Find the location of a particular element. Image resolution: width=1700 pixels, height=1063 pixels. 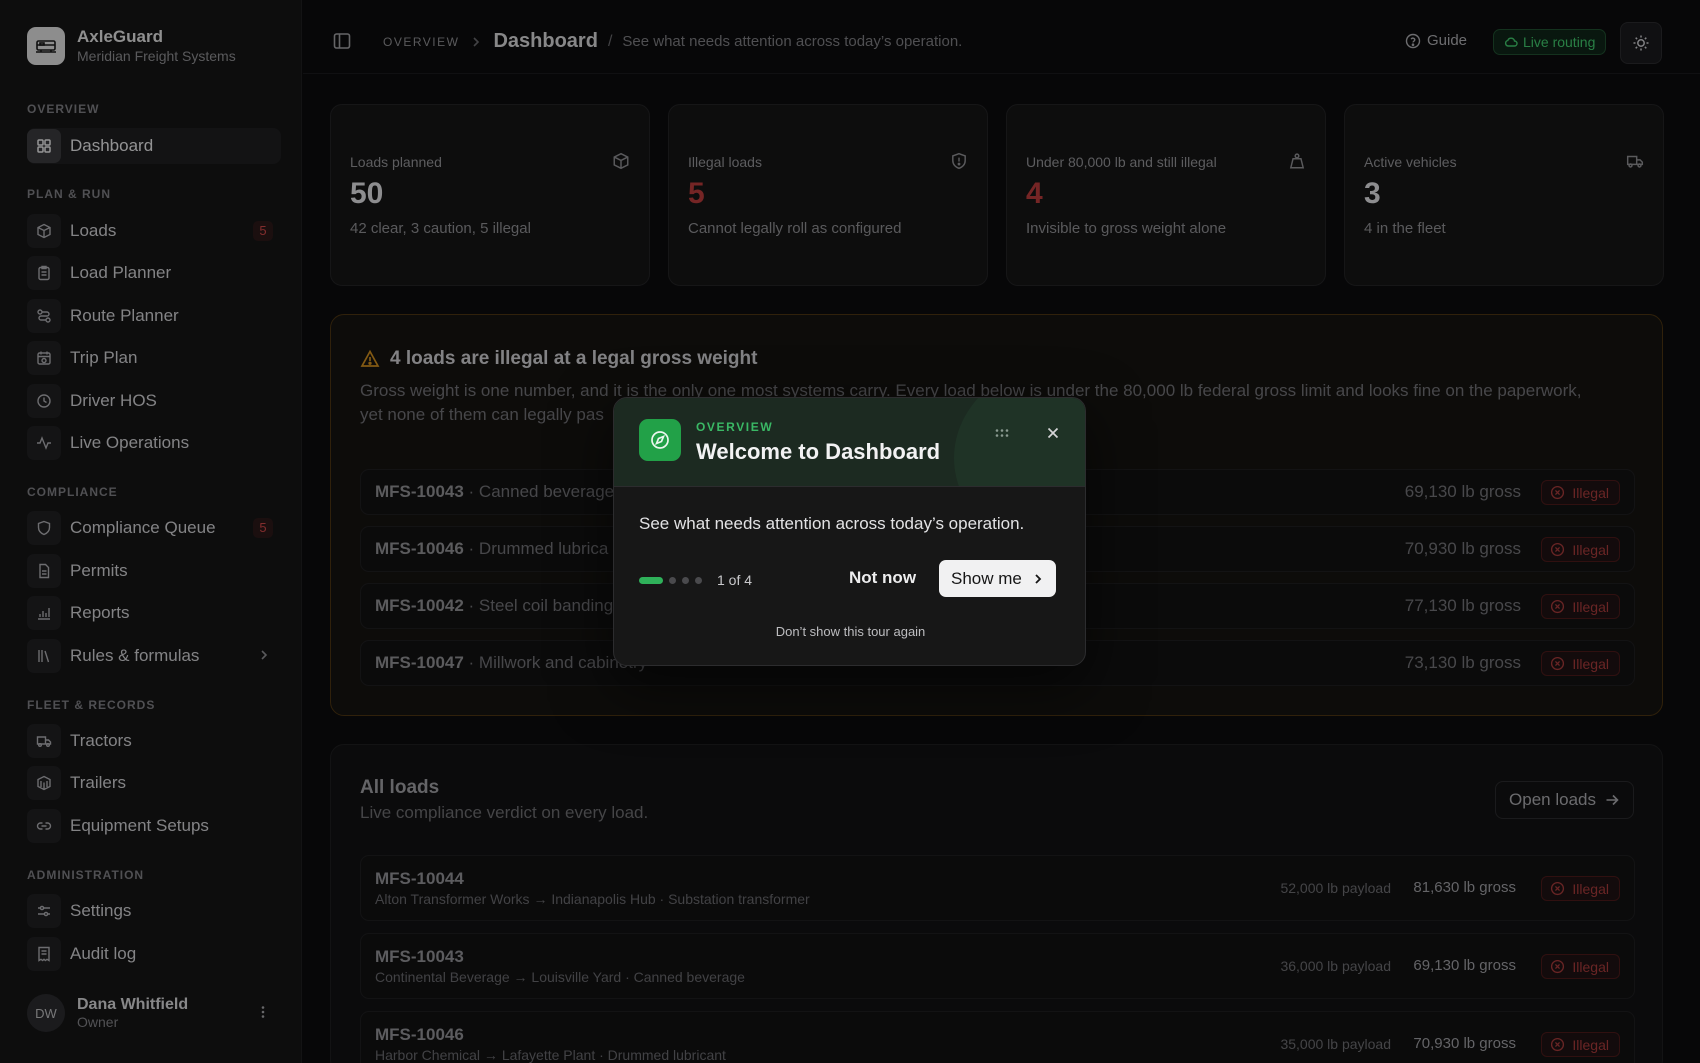

chevron-right-icon is located at coordinates (1038, 579).